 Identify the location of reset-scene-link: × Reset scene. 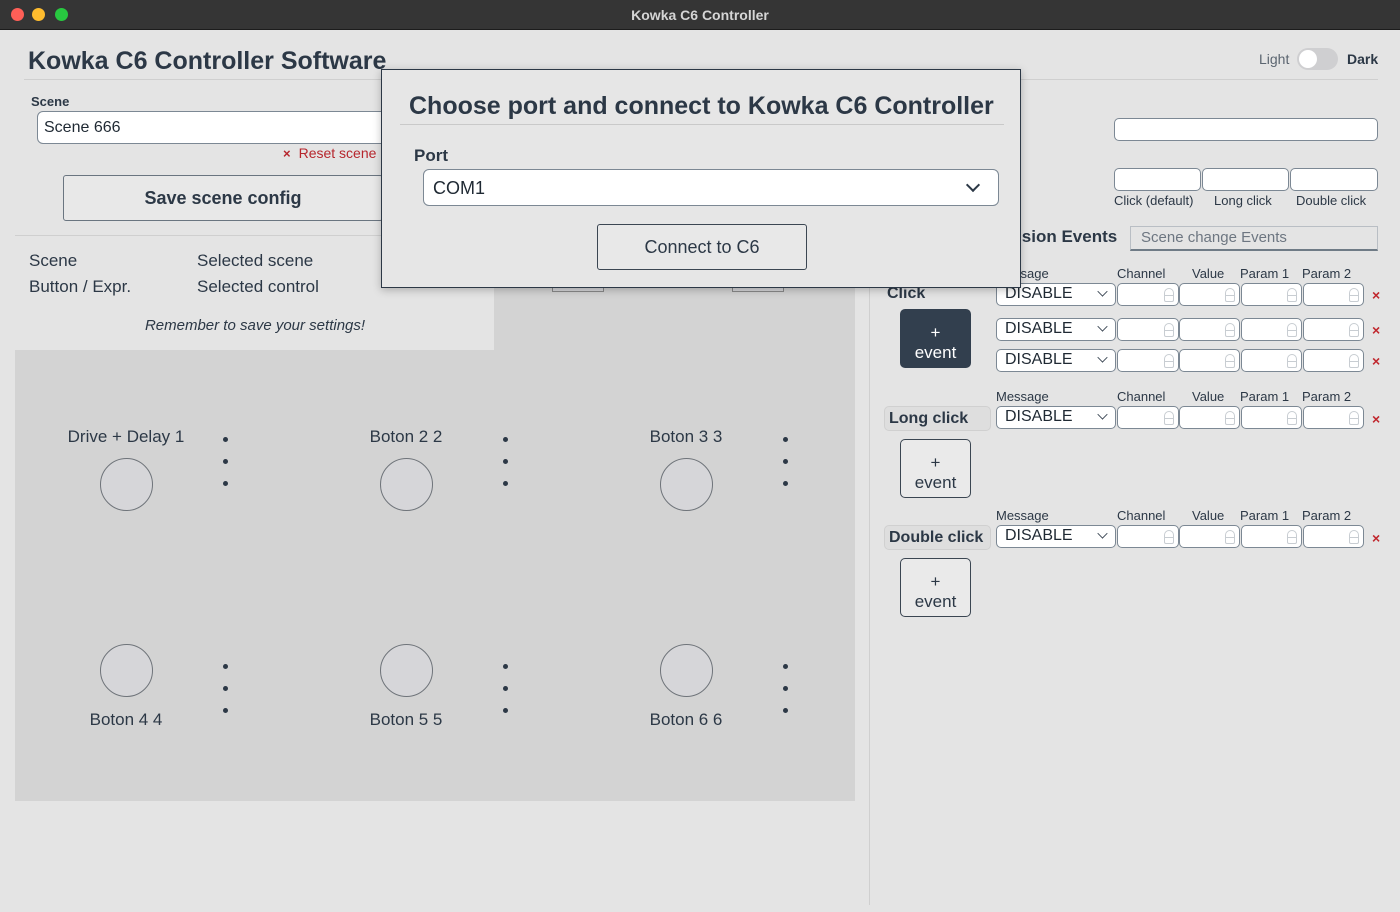
(329, 153).